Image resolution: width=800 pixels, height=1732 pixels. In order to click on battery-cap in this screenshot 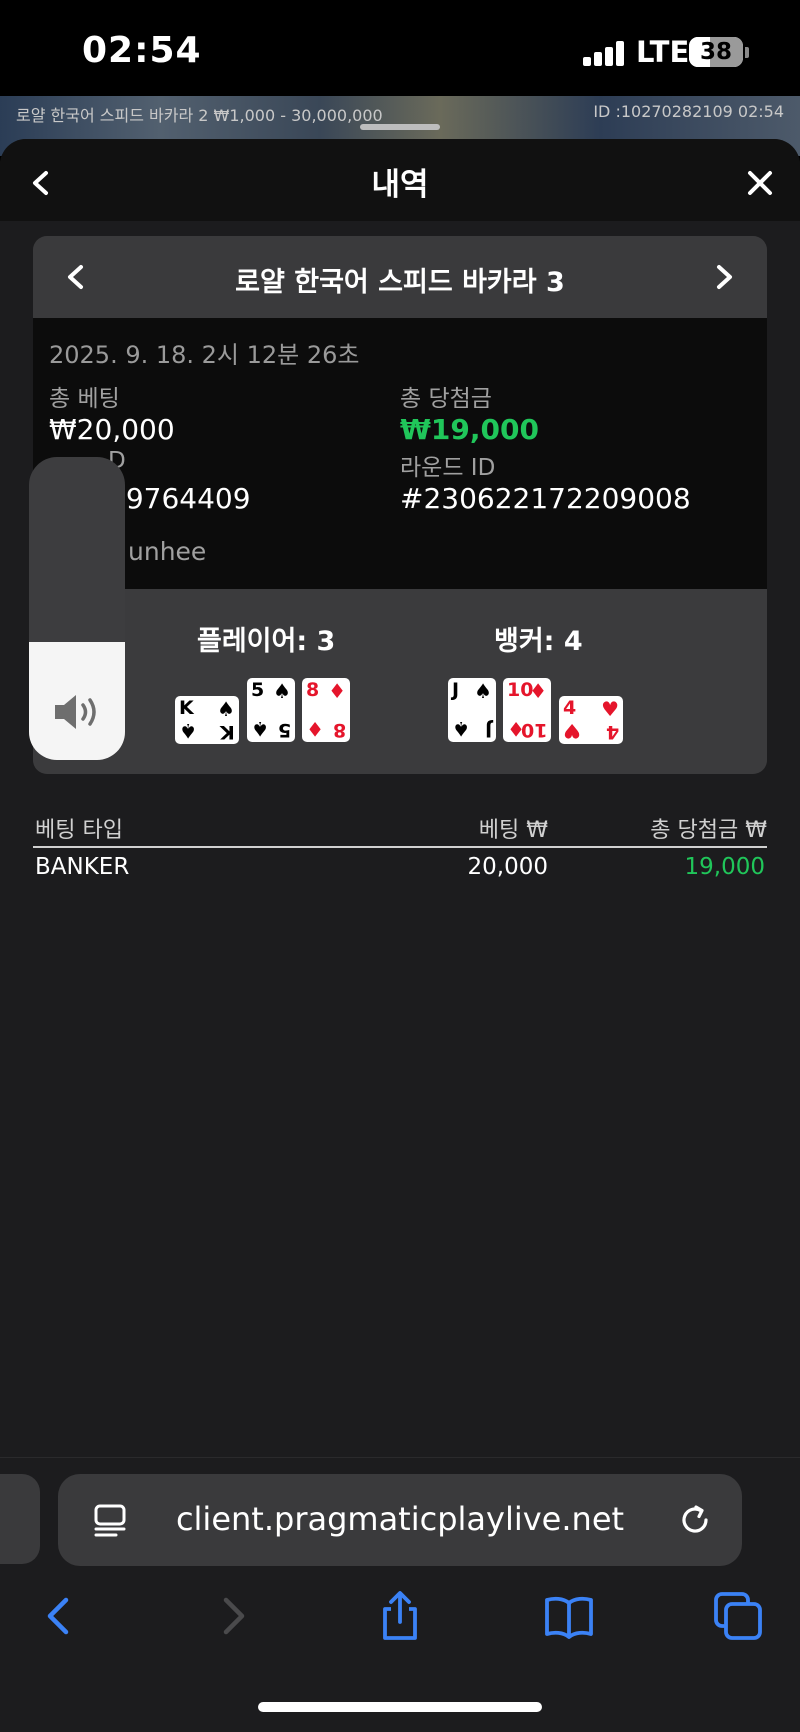, I will do `click(747, 52)`.